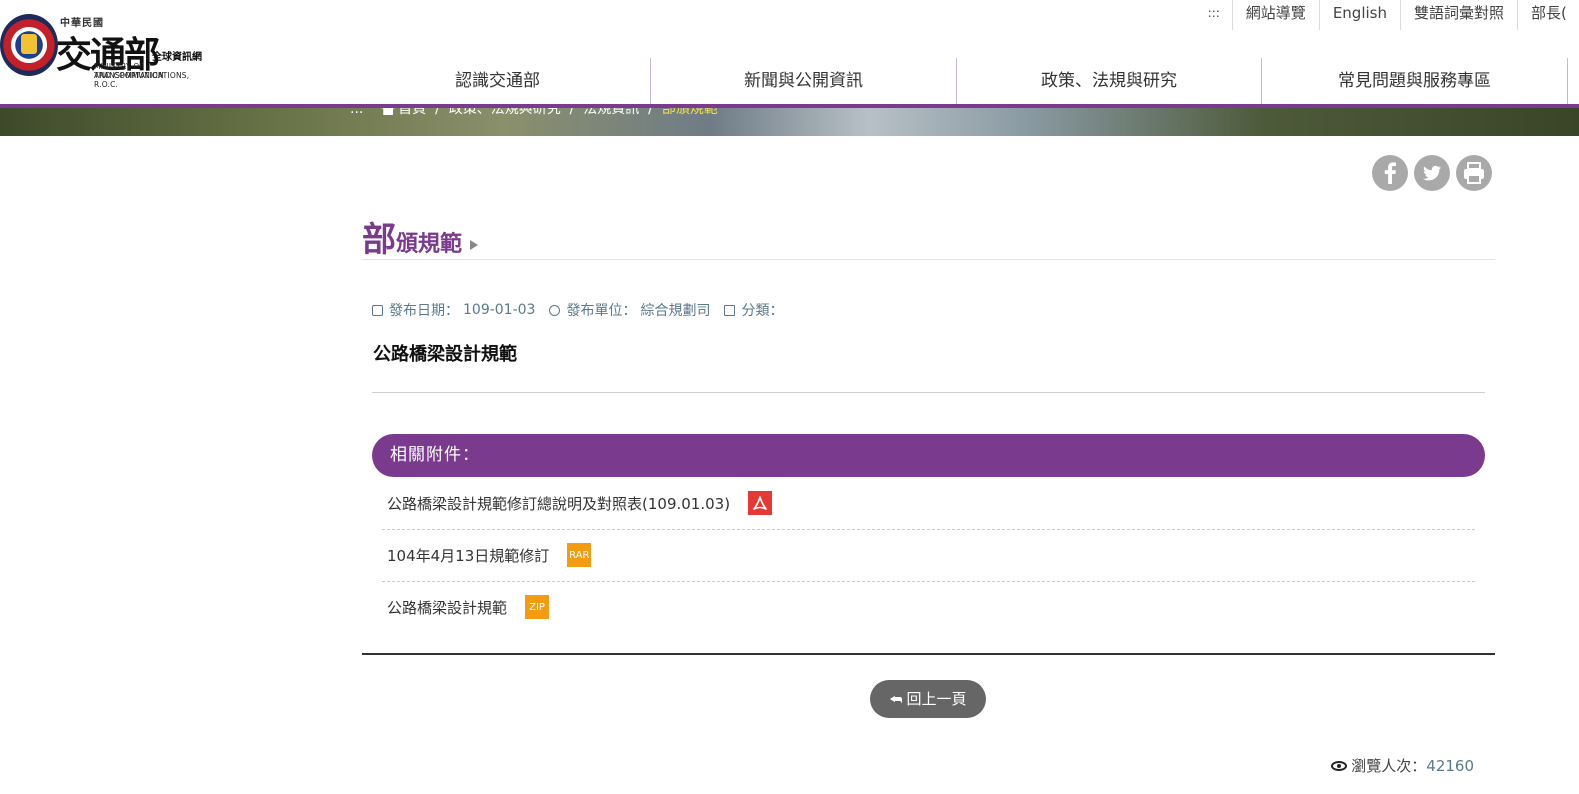 Image resolution: width=1579 pixels, height=794 pixels. What do you see at coordinates (1109, 81) in the screenshot?
I see `nav-policy: 政策、法規與研究` at bounding box center [1109, 81].